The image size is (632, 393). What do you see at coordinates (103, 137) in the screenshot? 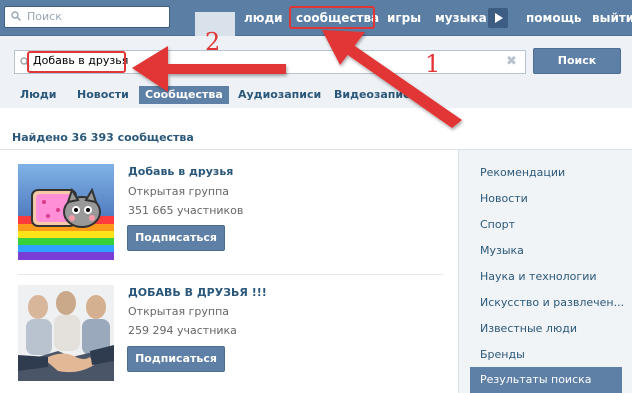
I see `results-count: Найдено 36 393 сообщества` at bounding box center [103, 137].